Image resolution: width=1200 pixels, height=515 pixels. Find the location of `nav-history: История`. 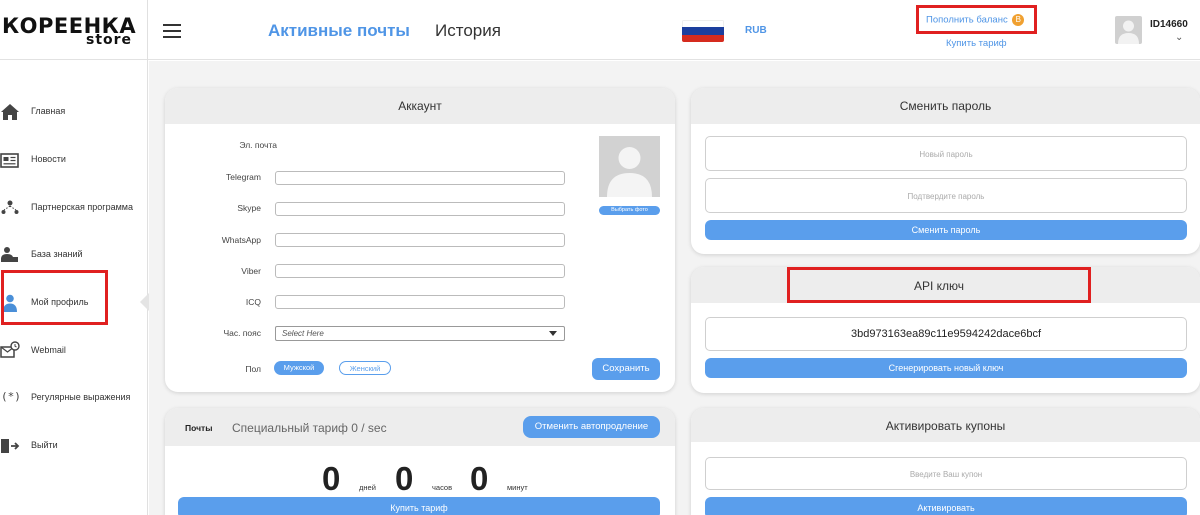

nav-history: История is located at coordinates (468, 31).